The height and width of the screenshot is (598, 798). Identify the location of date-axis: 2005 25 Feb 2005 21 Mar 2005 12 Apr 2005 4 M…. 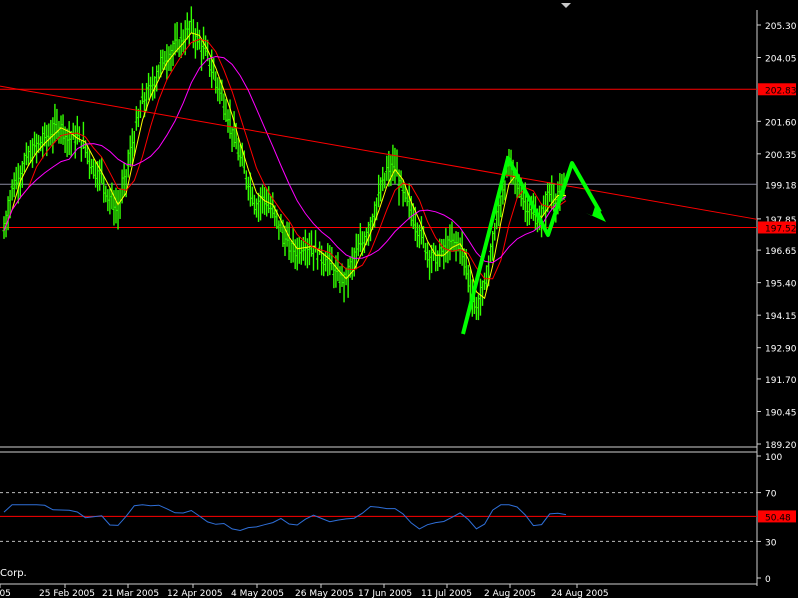
(304, 591).